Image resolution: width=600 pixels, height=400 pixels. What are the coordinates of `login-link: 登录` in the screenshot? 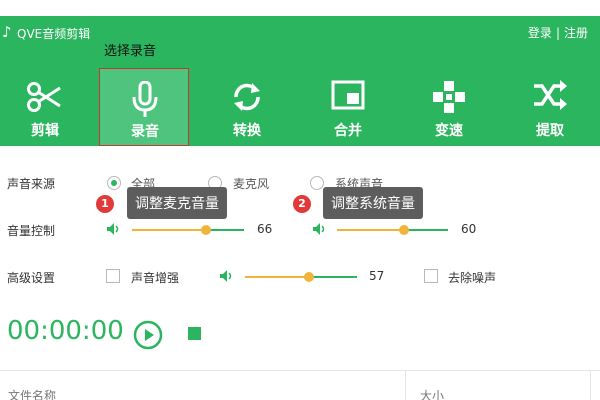 It's located at (540, 33).